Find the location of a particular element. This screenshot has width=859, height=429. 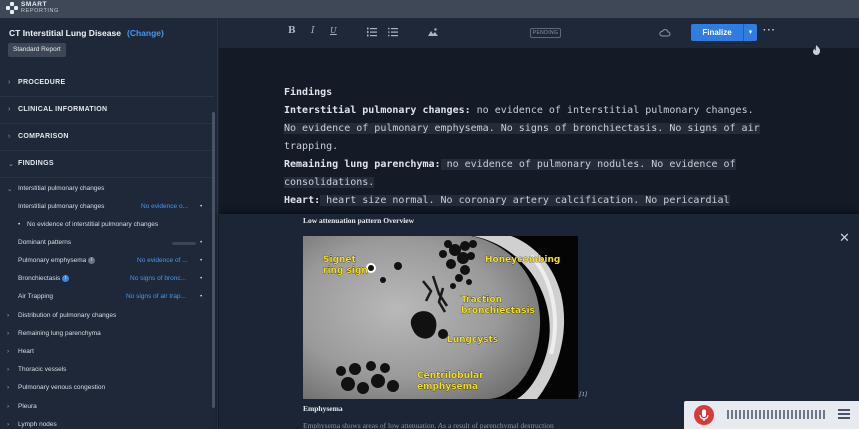

findings-group-interstitial: ⌄ Interstitial pulmonary changes is located at coordinates (107, 189).